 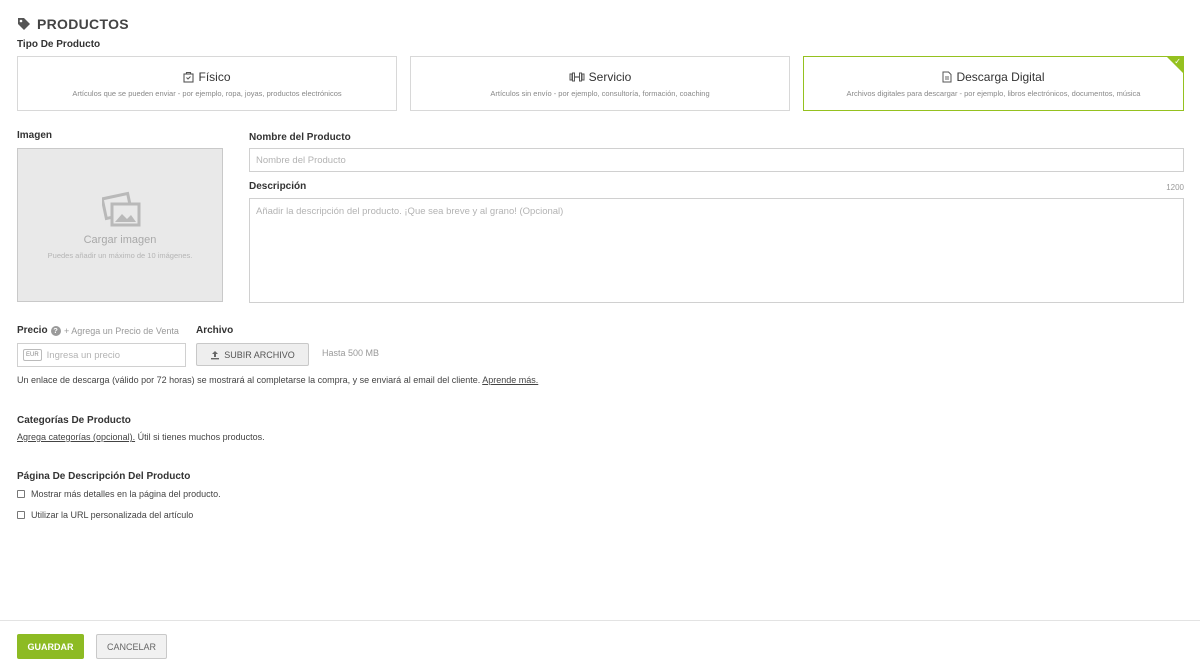 What do you see at coordinates (83, 24) in the screenshot?
I see `page-title: PRODUCTOS` at bounding box center [83, 24].